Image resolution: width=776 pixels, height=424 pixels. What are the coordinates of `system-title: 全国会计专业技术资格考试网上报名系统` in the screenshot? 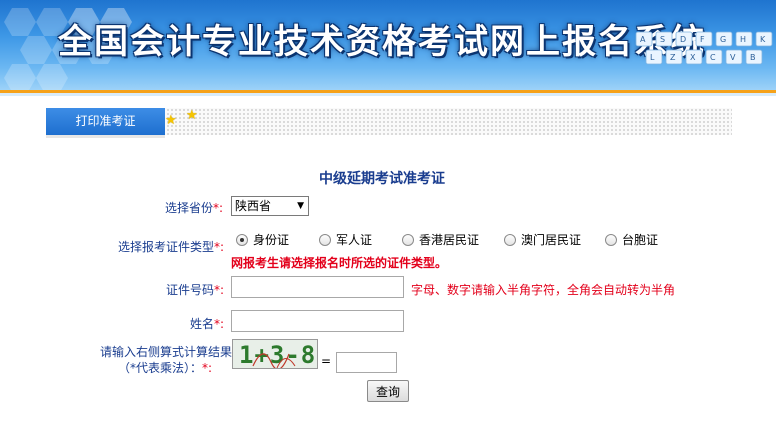 It's located at (382, 42).